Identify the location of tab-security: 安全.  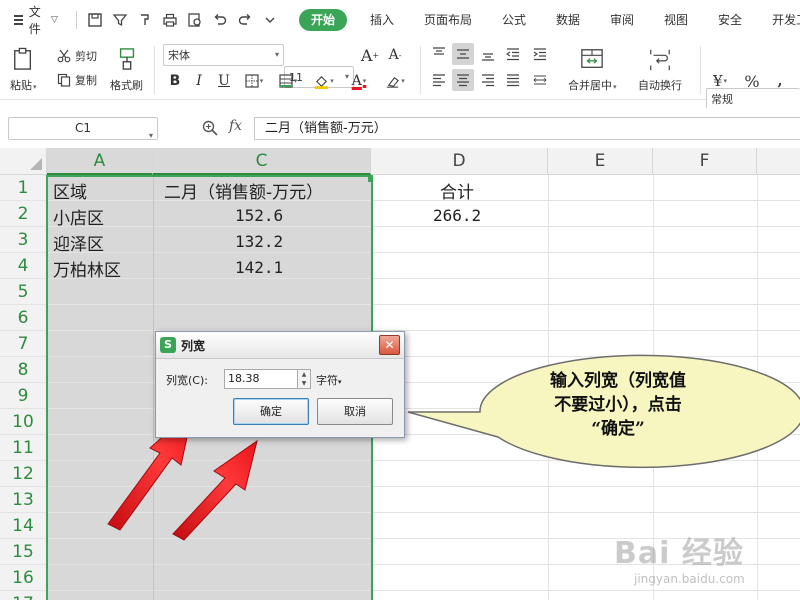
(730, 20).